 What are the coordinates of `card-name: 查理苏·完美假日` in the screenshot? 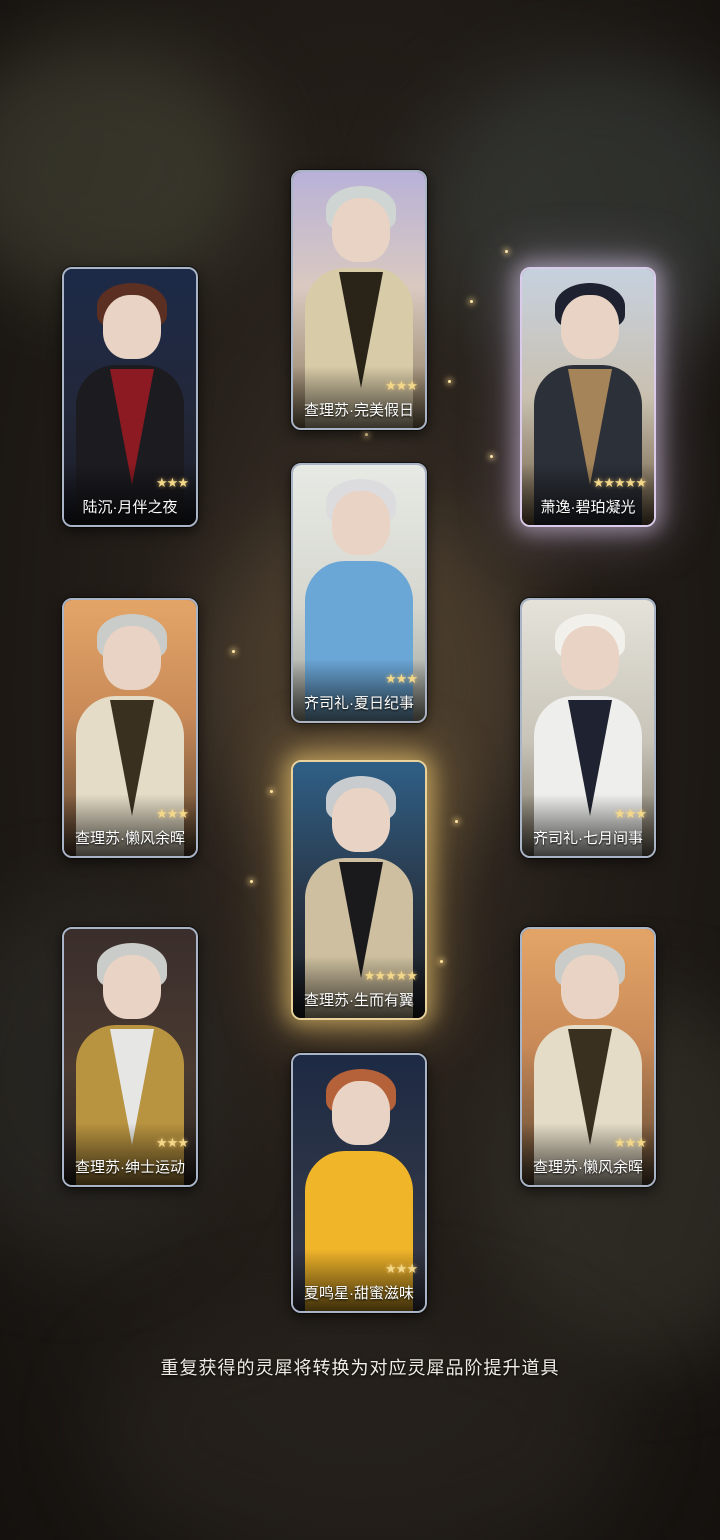 It's located at (359, 410).